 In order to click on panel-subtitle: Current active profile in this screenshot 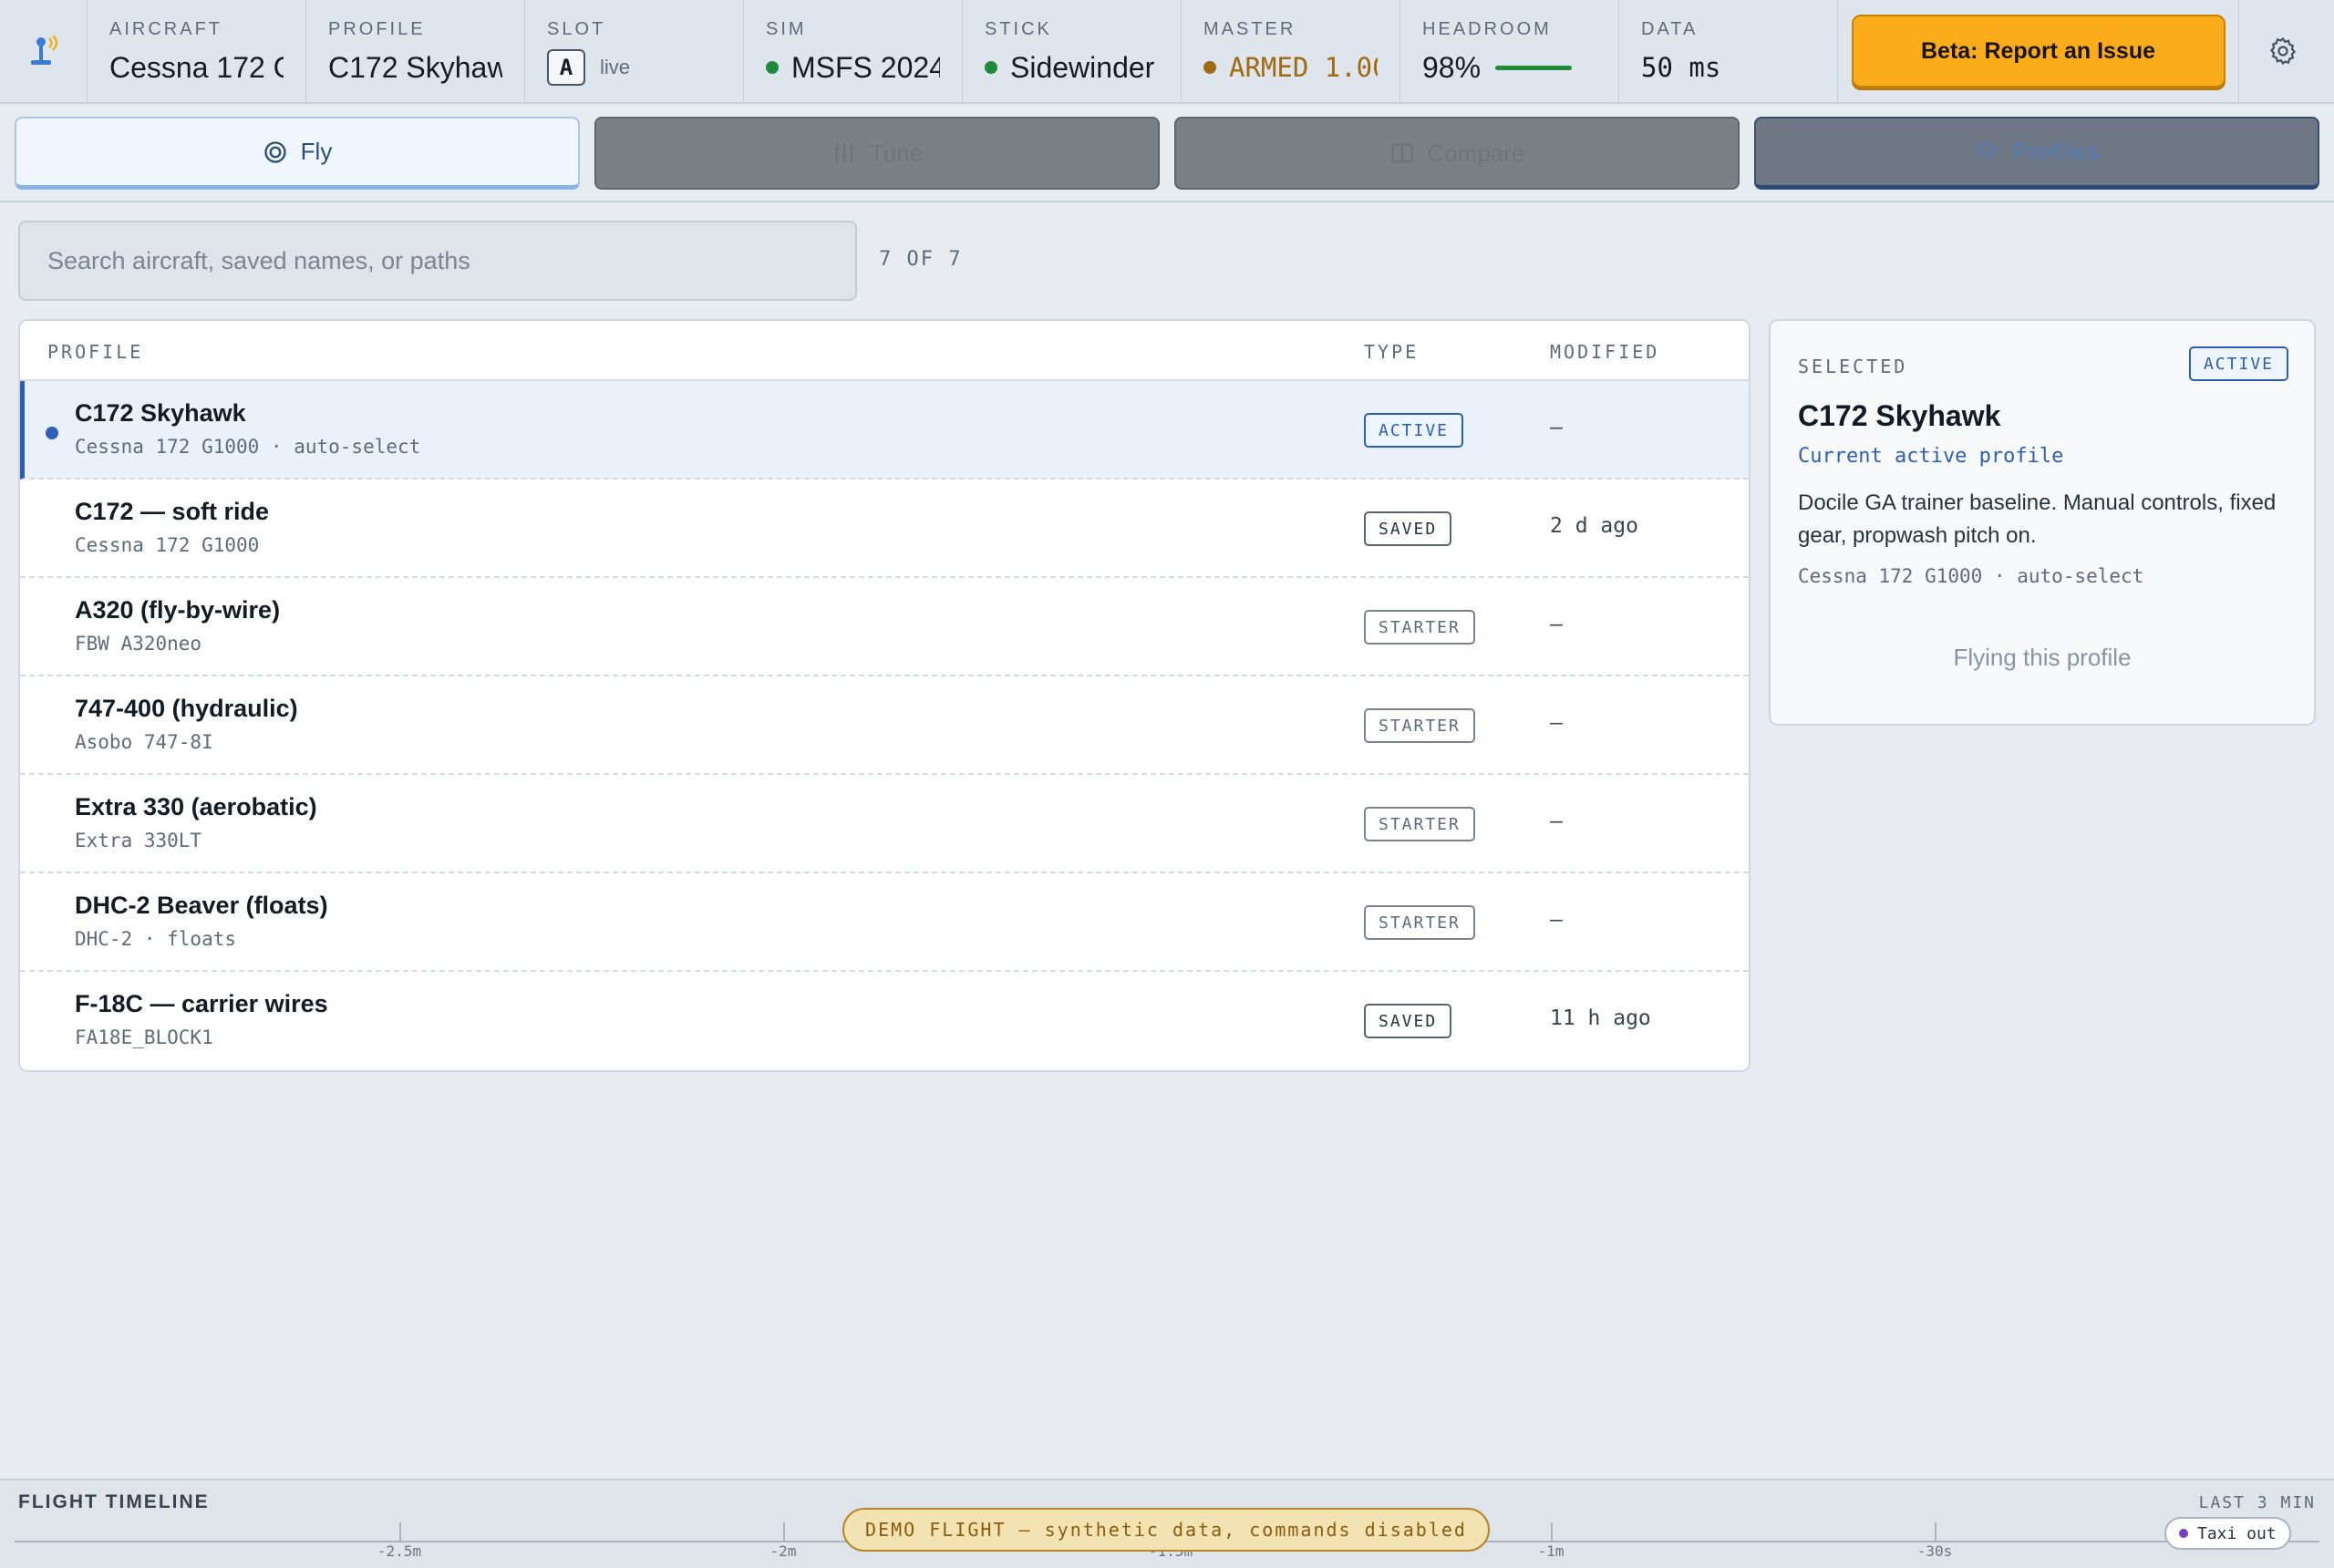, I will do `click(1931, 456)`.